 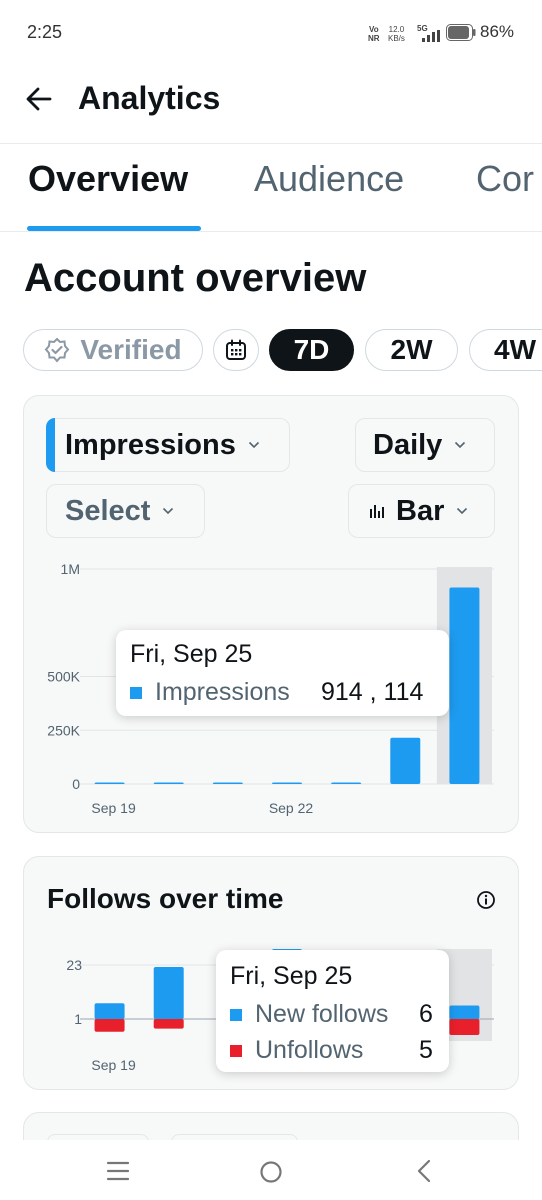 I want to click on network-label-top: Vo, so click(x=373, y=29).